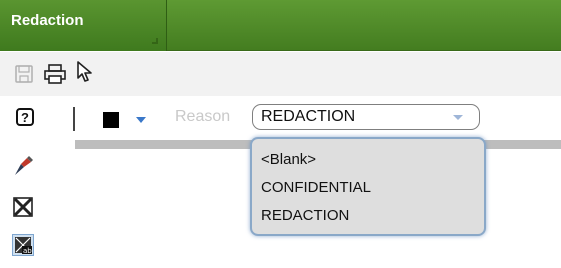 The image size is (561, 268). I want to click on dropdown-option: CONFIDENTIAL, so click(316, 187).